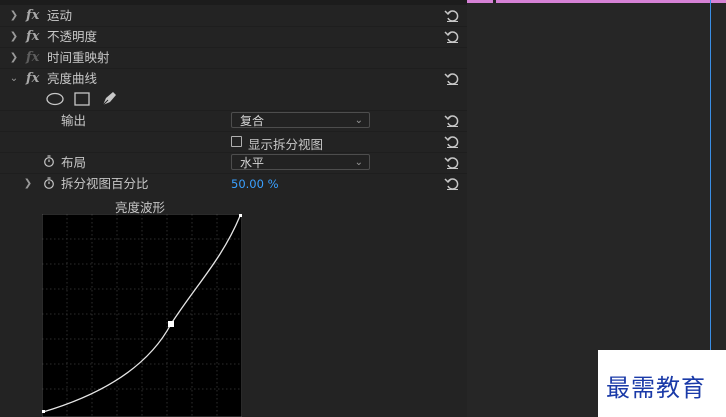  Describe the element at coordinates (300, 162) in the screenshot. I see `layout-dropdown: 水平 ⌄` at that location.